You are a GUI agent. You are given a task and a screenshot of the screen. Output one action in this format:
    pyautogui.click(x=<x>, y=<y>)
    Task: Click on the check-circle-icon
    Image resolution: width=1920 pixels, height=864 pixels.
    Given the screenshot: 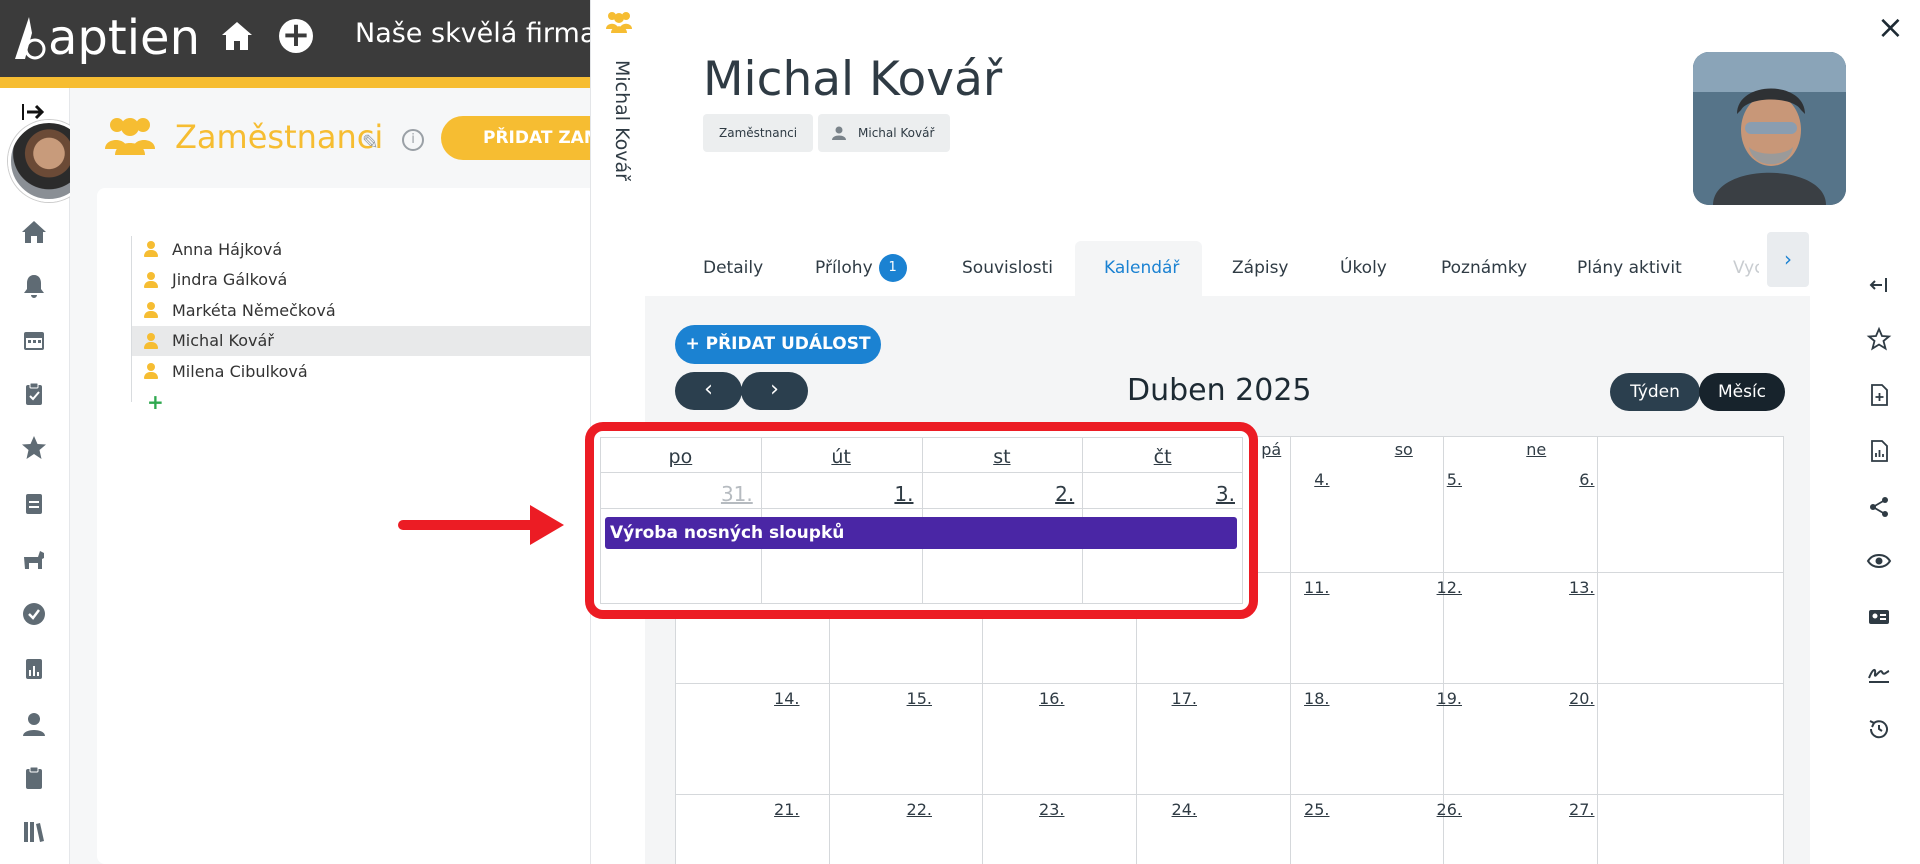 What is the action you would take?
    pyautogui.click(x=34, y=614)
    